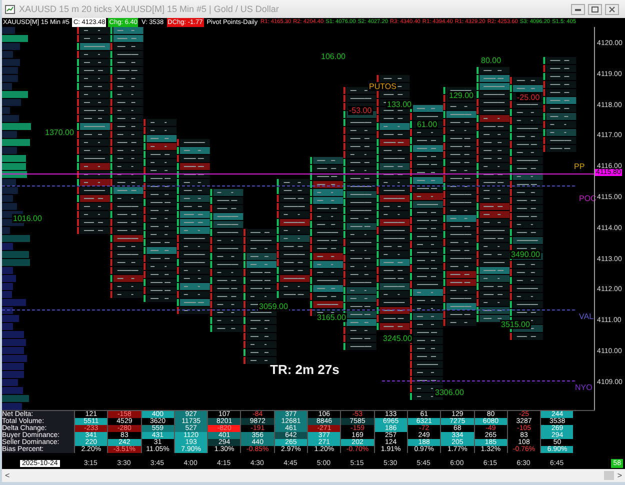 This screenshot has width=625, height=485. What do you see at coordinates (586, 316) in the screenshot?
I see `level-label: VAL` at bounding box center [586, 316].